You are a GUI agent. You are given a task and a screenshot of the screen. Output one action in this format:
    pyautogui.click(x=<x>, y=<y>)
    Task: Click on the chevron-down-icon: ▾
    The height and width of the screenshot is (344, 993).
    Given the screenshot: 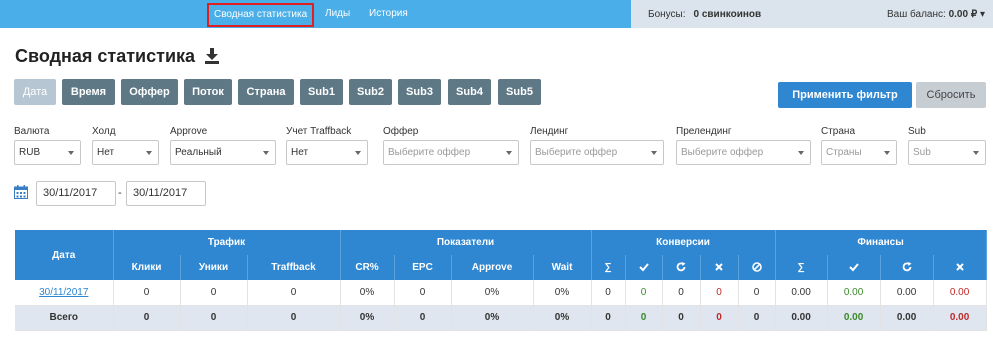 What is the action you would take?
    pyautogui.click(x=982, y=14)
    